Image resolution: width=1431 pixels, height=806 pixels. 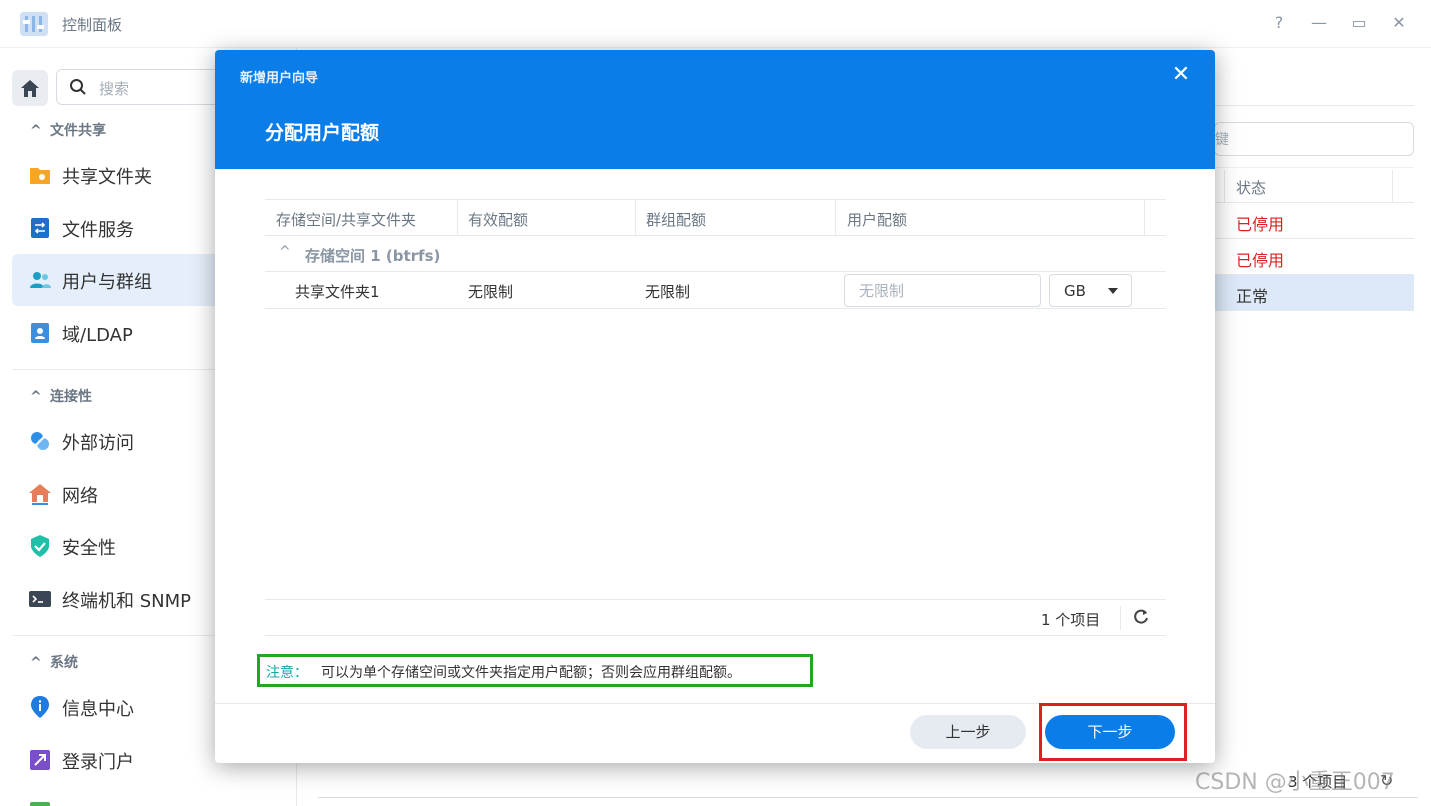 What do you see at coordinates (154, 796) in the screenshot?
I see `sidebar-item-partial` at bounding box center [154, 796].